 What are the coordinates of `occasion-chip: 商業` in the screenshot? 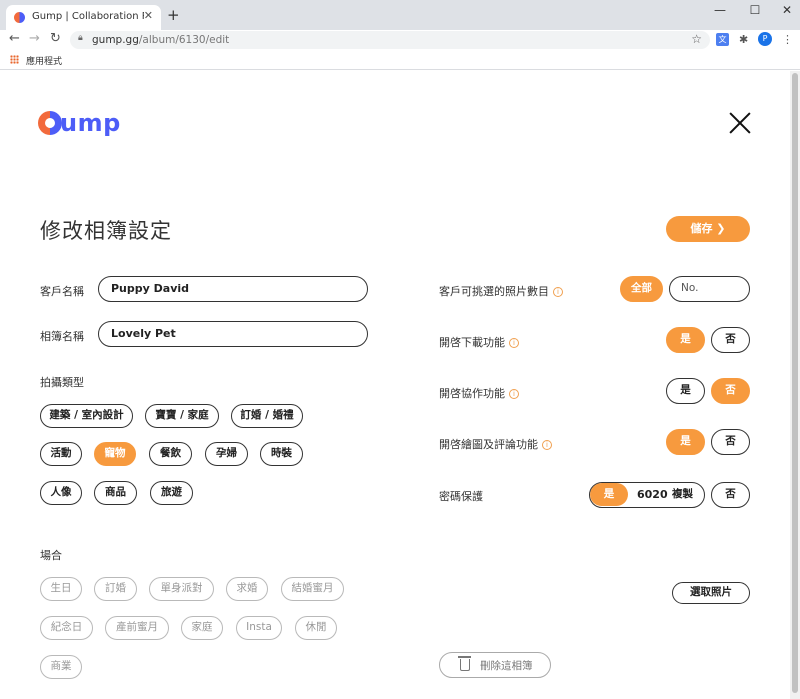 It's located at (61, 667).